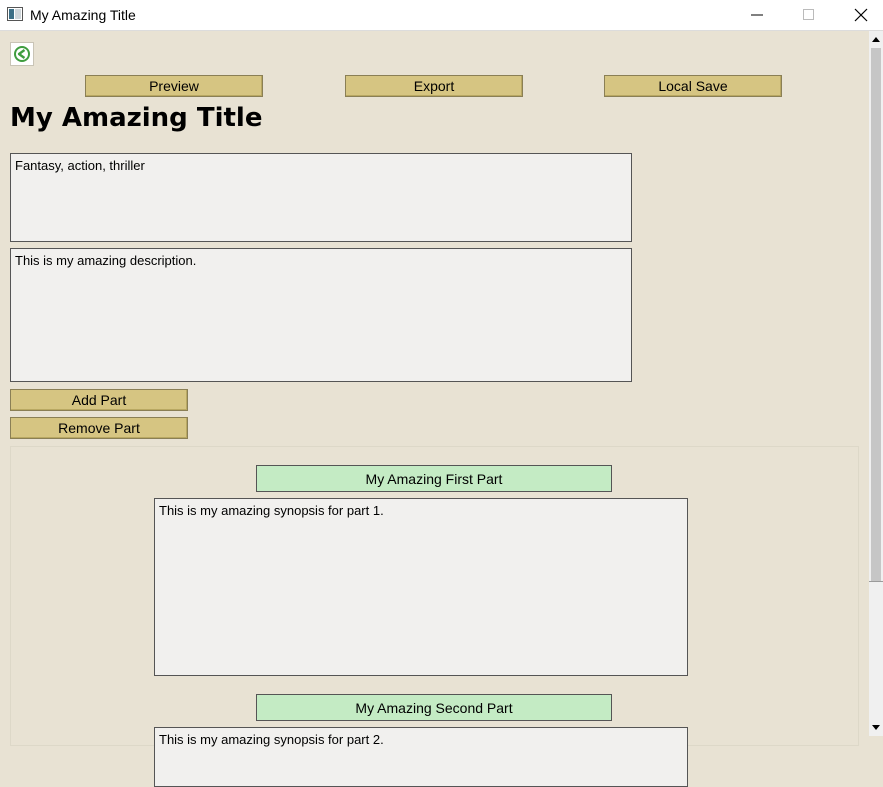 This screenshot has height=787, width=883. I want to click on window-title: My Amazing Title, so click(83, 15).